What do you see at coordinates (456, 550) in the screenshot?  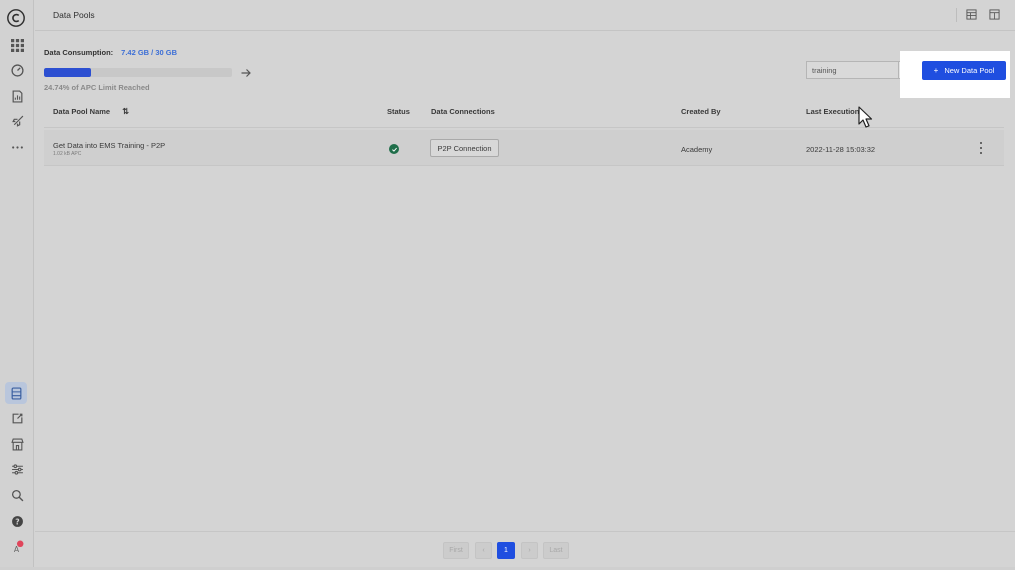 I see `pagination-first: First` at bounding box center [456, 550].